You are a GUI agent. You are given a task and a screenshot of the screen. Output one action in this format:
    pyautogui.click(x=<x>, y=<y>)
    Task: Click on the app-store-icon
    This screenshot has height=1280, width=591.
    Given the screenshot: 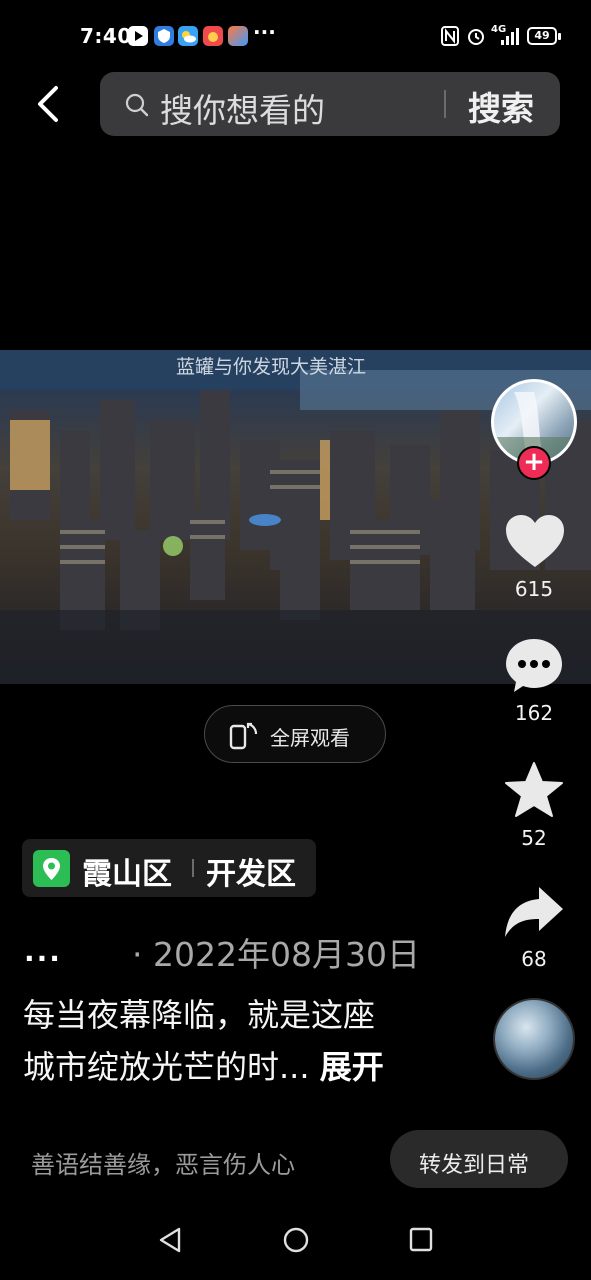 What is the action you would take?
    pyautogui.click(x=238, y=36)
    